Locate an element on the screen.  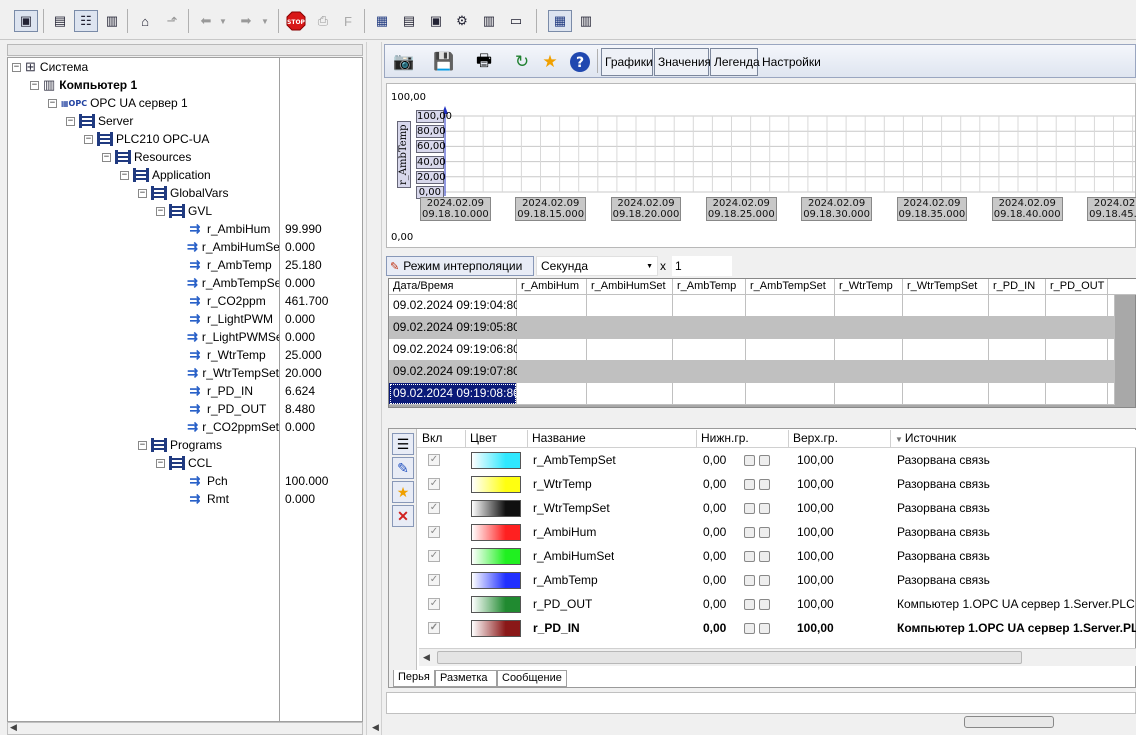
grid-time-cell: 09.02.2024 09:19:04:806 is located at coordinates (457, 306).